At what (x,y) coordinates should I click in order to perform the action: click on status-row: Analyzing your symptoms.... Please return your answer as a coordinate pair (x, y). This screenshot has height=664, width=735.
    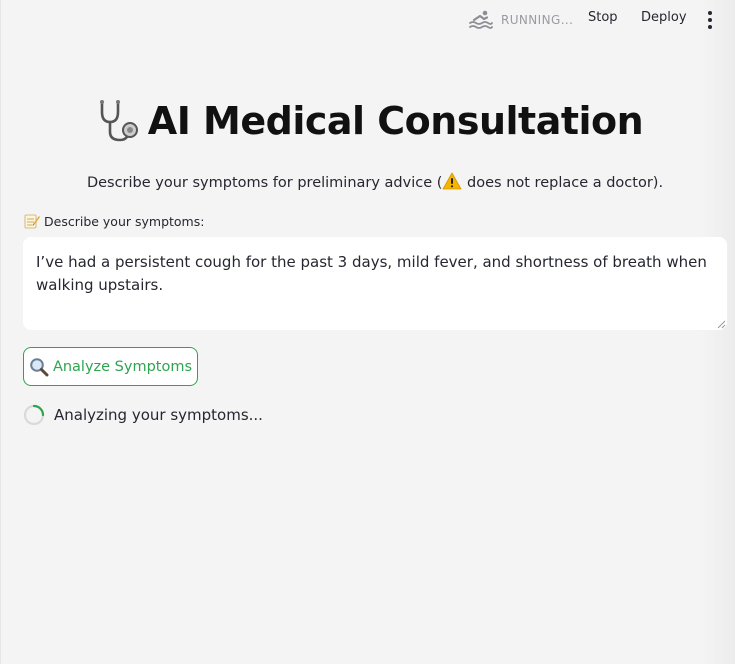
    Looking at the image, I should click on (143, 415).